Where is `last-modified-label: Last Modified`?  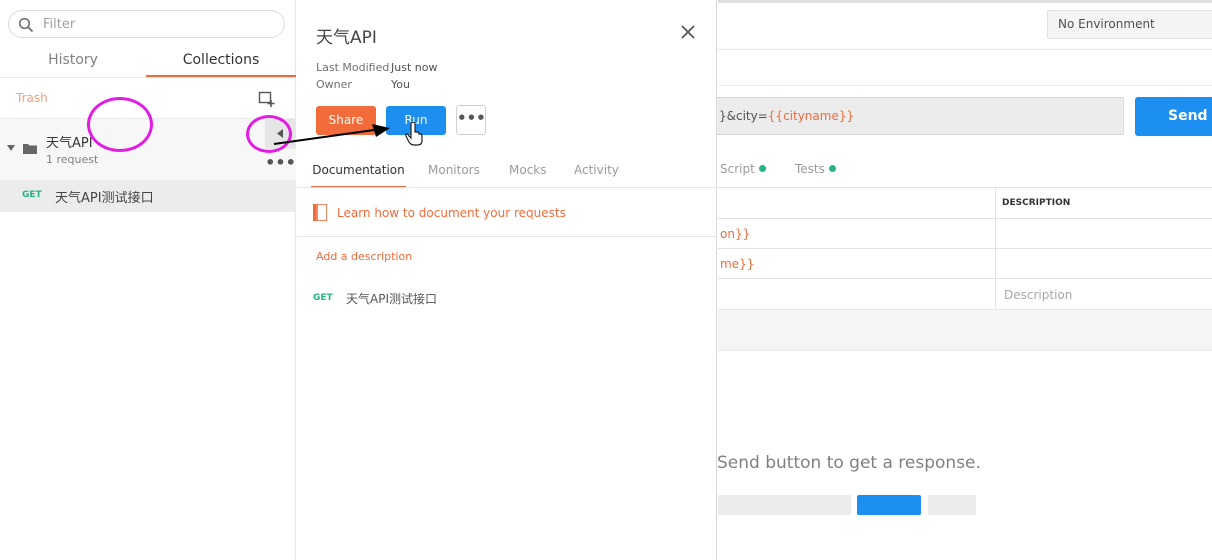 last-modified-label: Last Modified is located at coordinates (353, 67).